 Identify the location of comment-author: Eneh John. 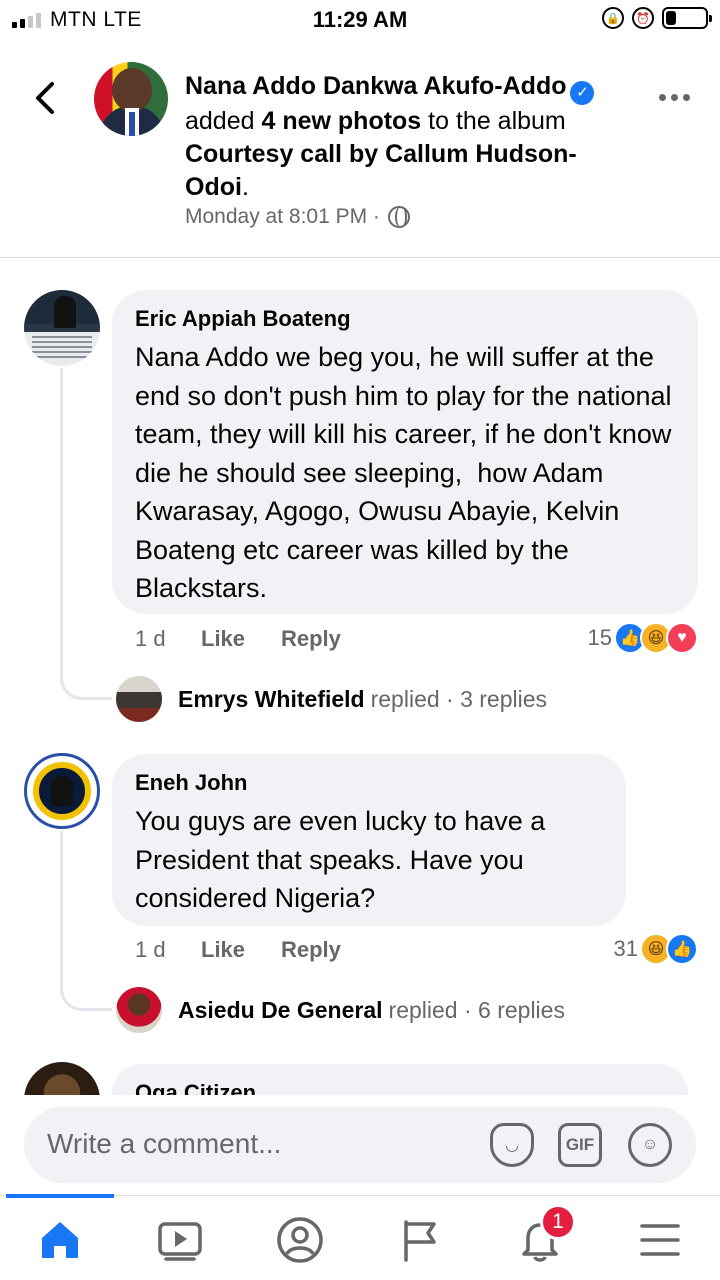
(191, 783).